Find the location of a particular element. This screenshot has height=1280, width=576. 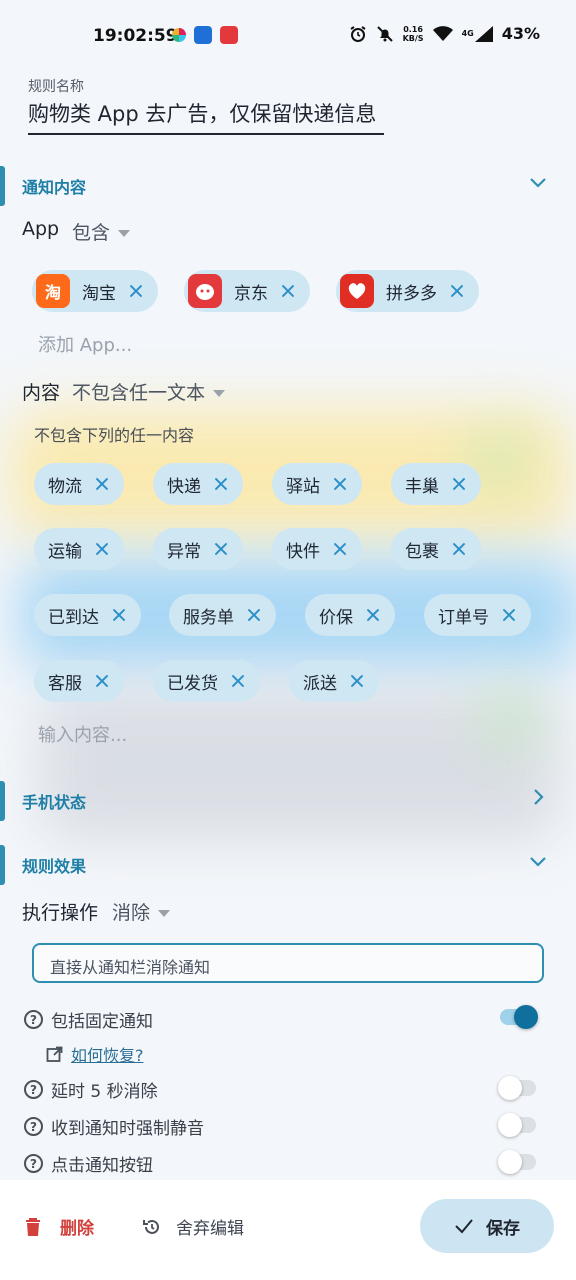

keyword-chip: 快件 is located at coordinates (317, 549).